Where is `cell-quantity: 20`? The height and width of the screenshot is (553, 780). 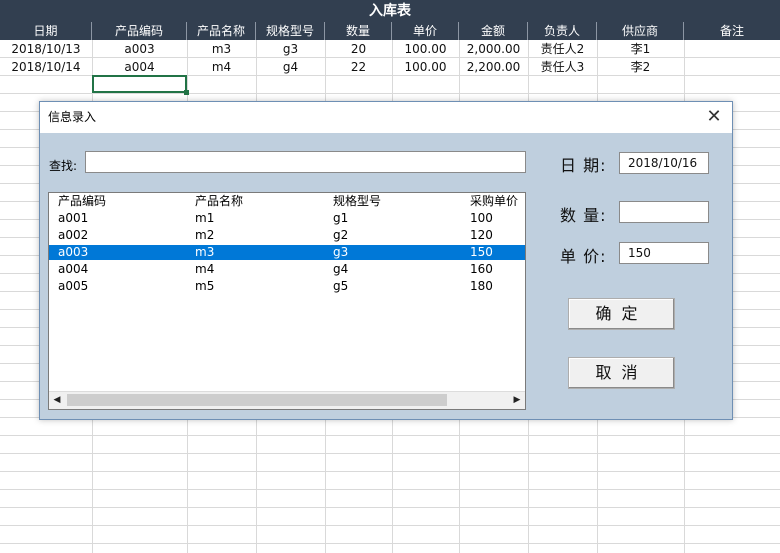
cell-quantity: 20 is located at coordinates (358, 49).